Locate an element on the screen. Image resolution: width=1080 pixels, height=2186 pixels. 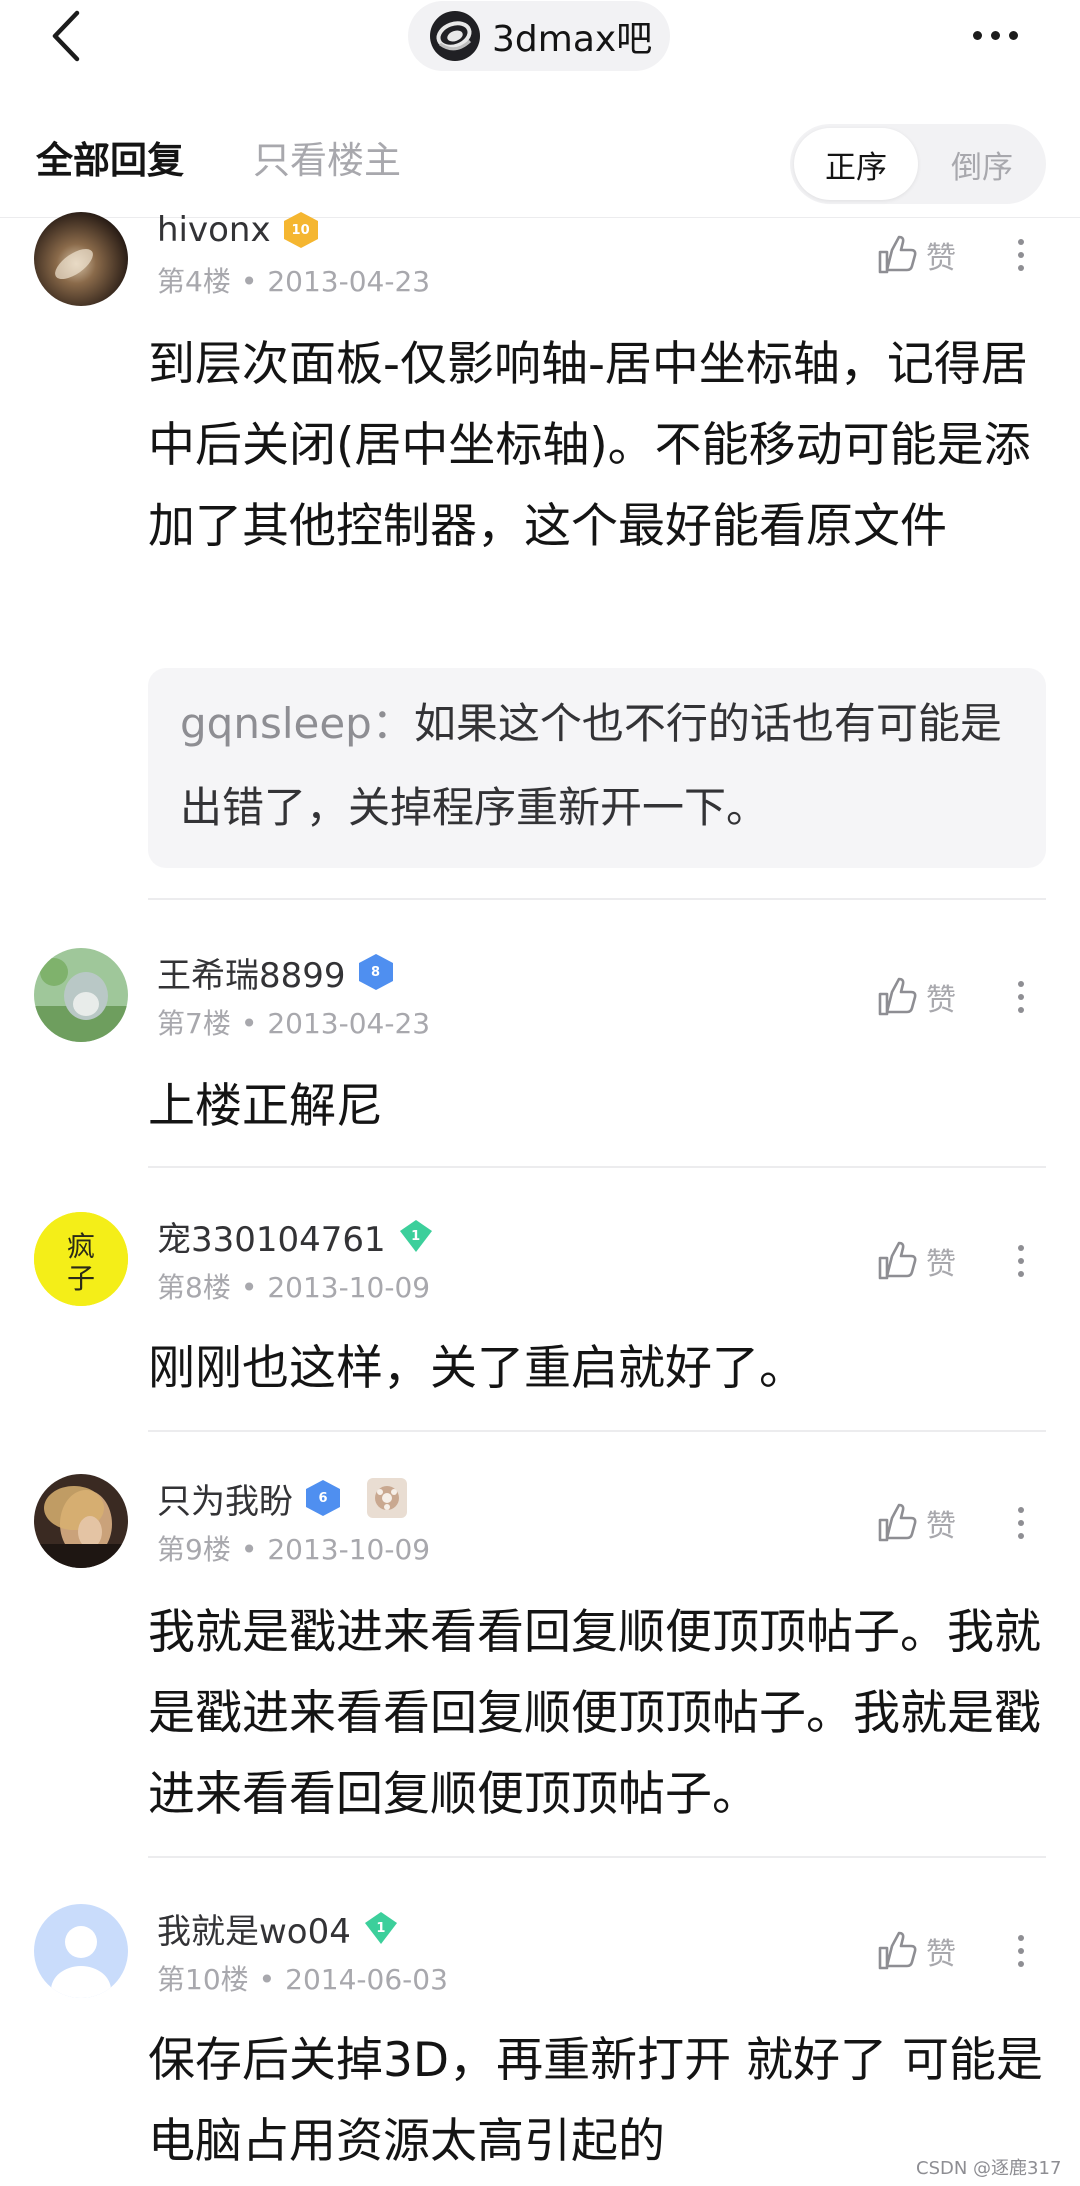
back-button is located at coordinates (66, 36).